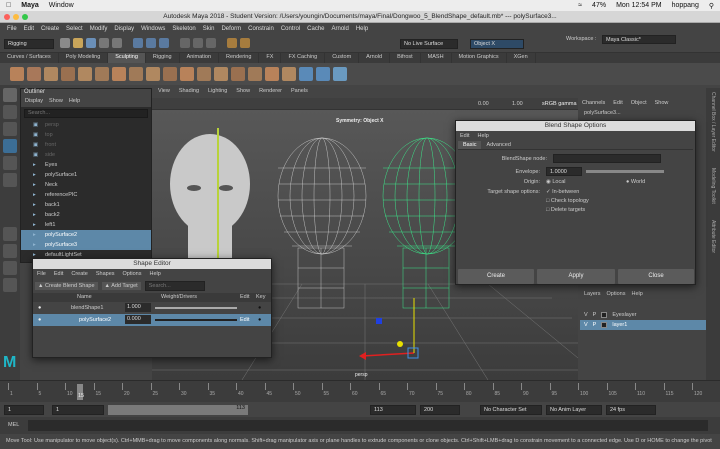 The image size is (720, 449). What do you see at coordinates (217, 93) in the screenshot?
I see `viewport-menu-lighting: Lighting` at bounding box center [217, 93].